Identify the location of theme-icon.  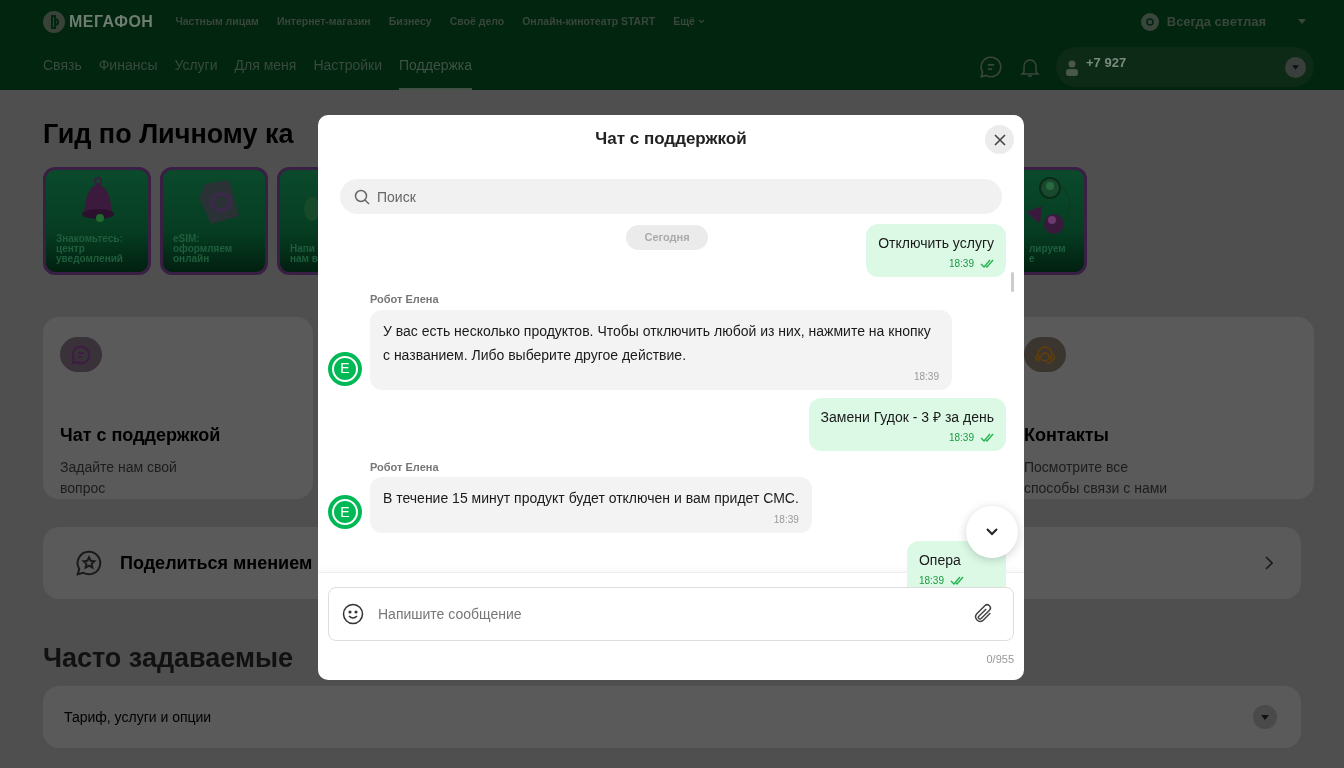
(1149, 21).